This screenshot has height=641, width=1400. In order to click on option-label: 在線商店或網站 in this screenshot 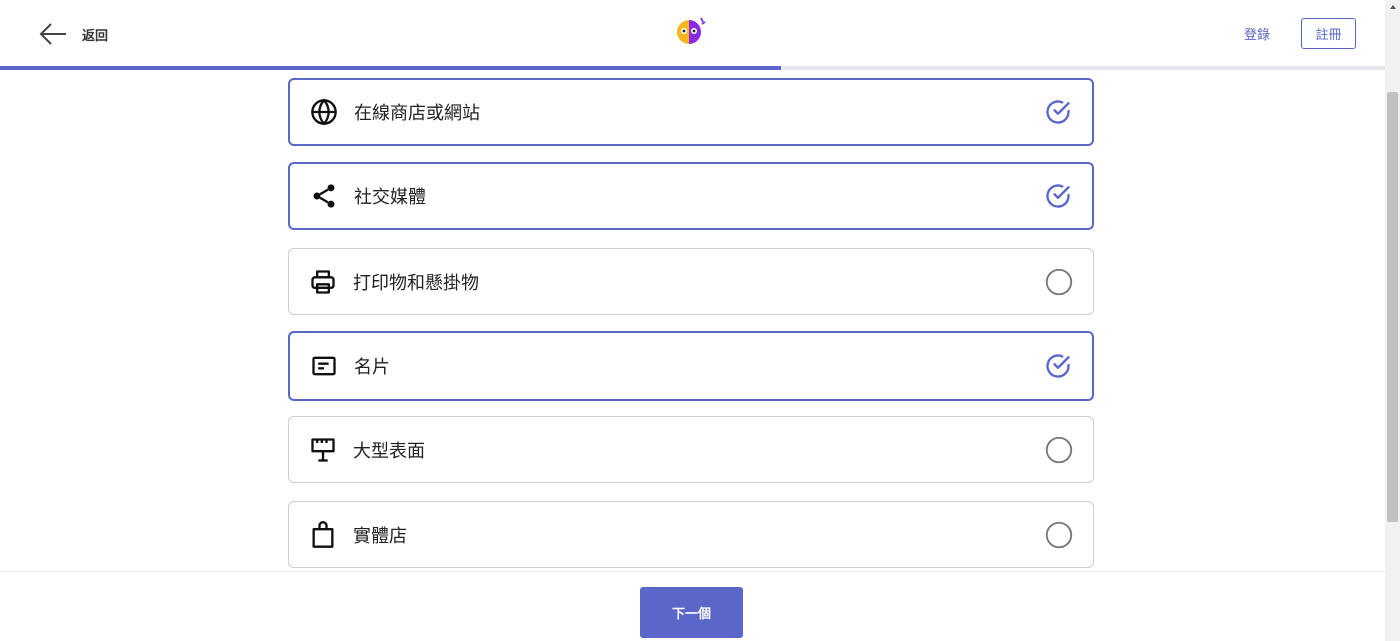, I will do `click(417, 113)`.